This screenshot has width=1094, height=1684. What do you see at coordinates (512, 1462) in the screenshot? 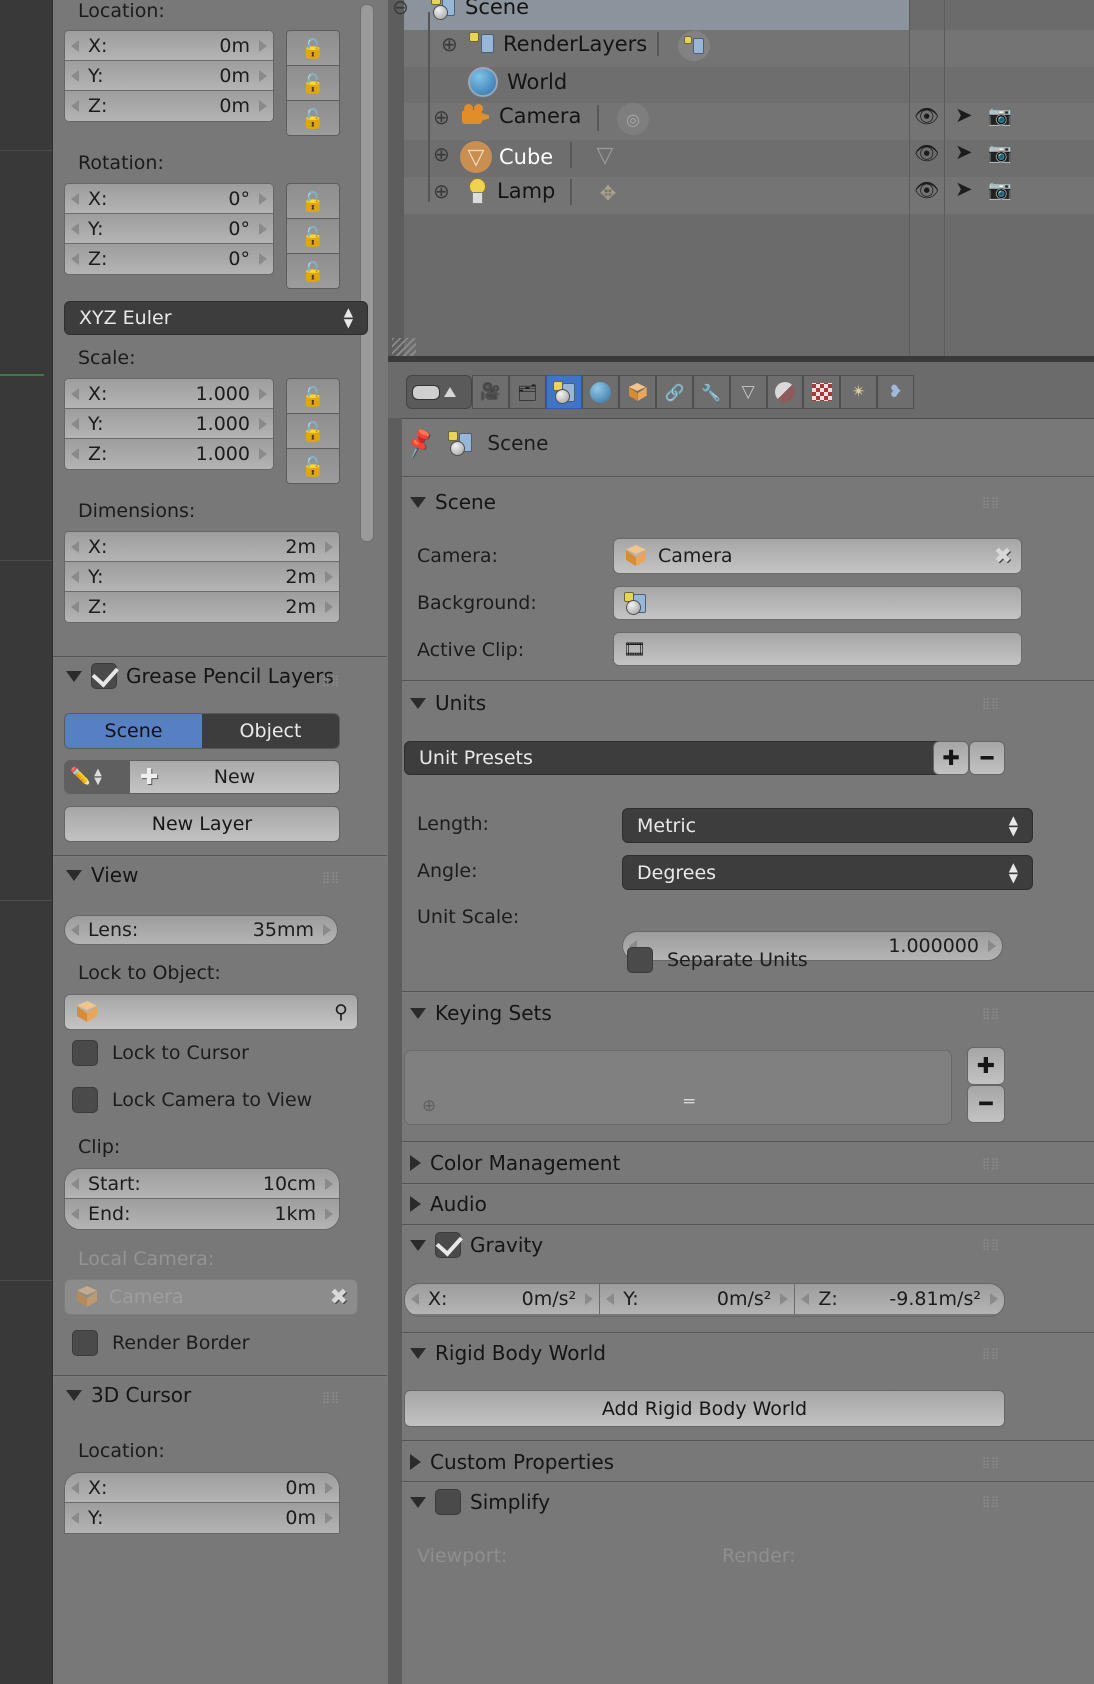
I see `custom-properties-panel-header: Custom Properties` at bounding box center [512, 1462].